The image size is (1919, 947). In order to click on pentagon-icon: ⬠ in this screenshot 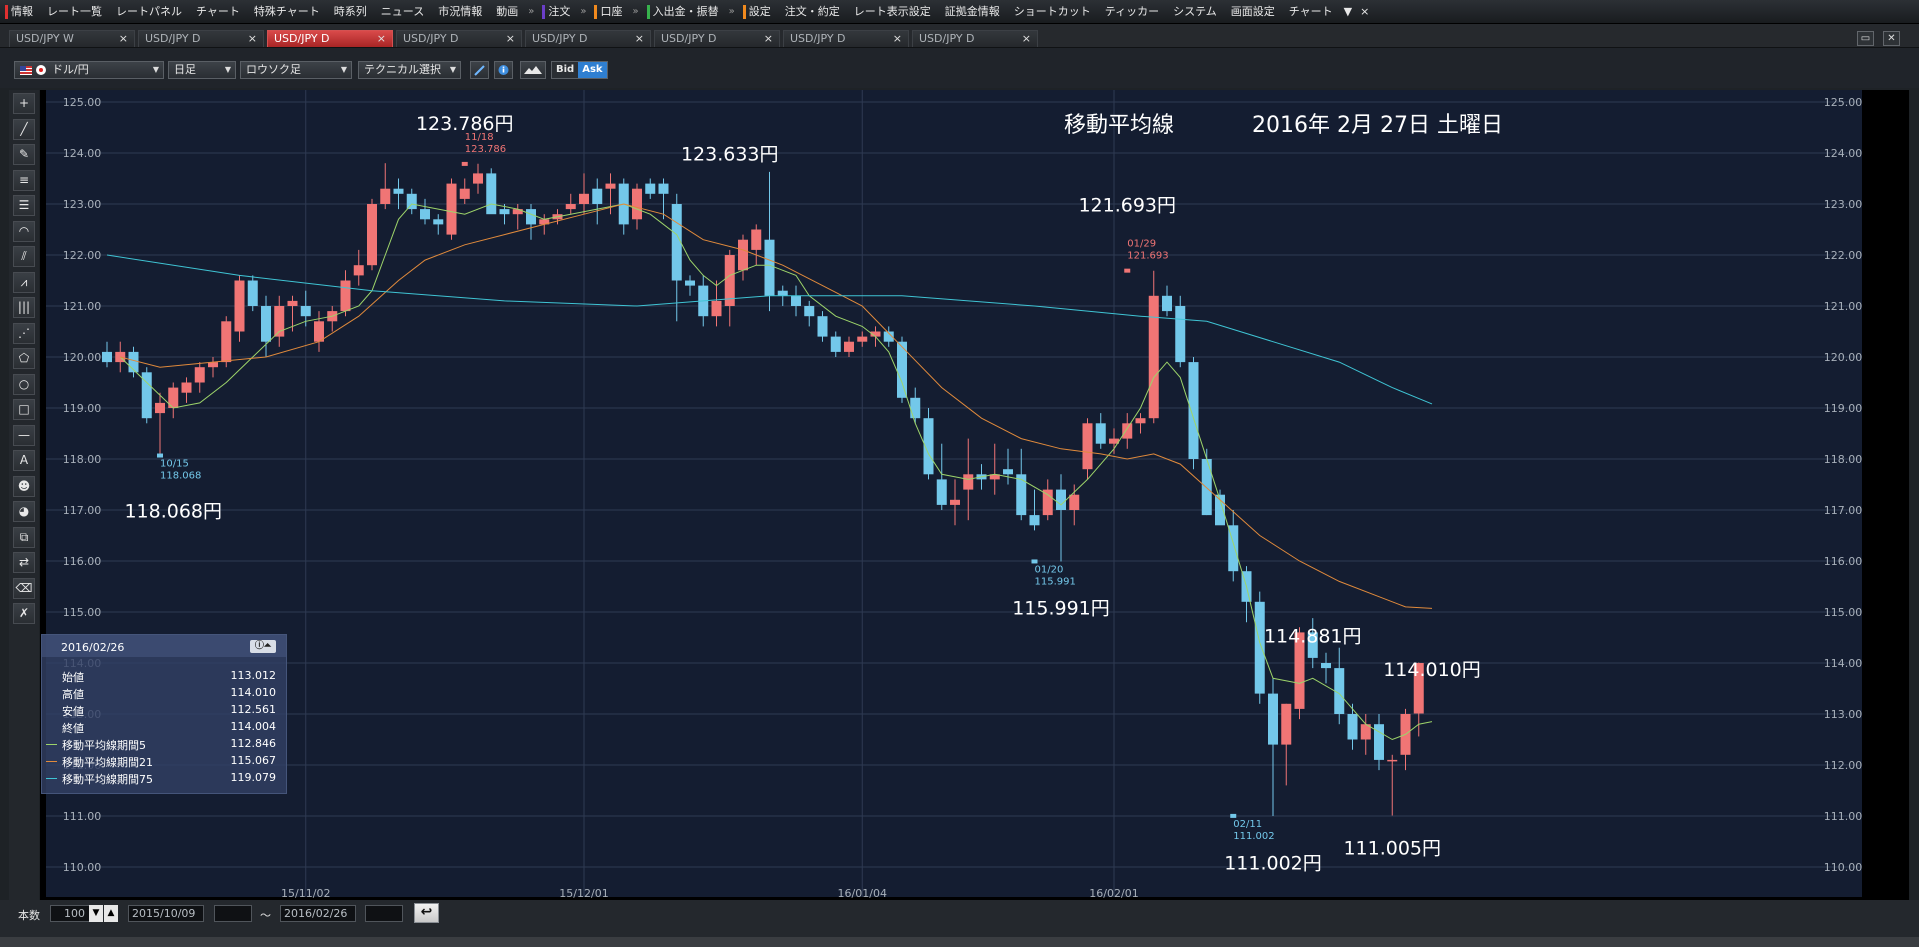, I will do `click(24, 358)`.